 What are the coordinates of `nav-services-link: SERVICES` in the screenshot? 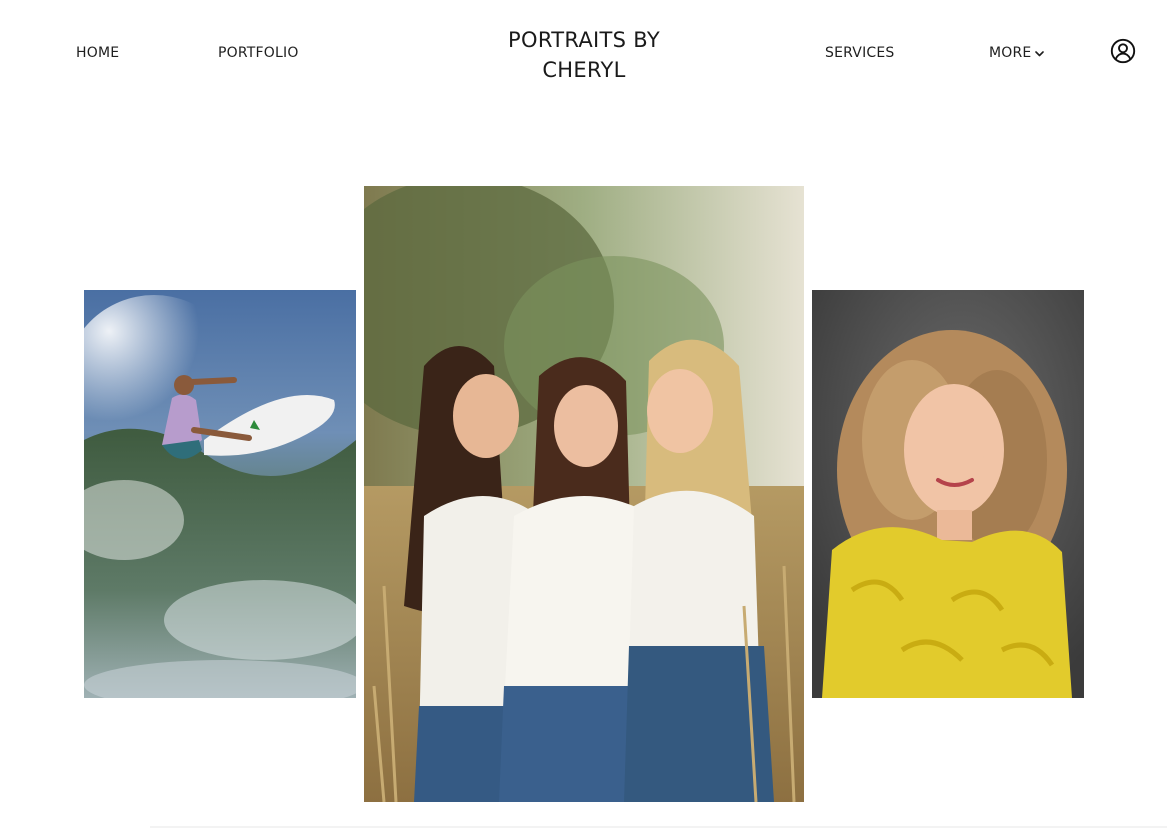 It's located at (860, 53).